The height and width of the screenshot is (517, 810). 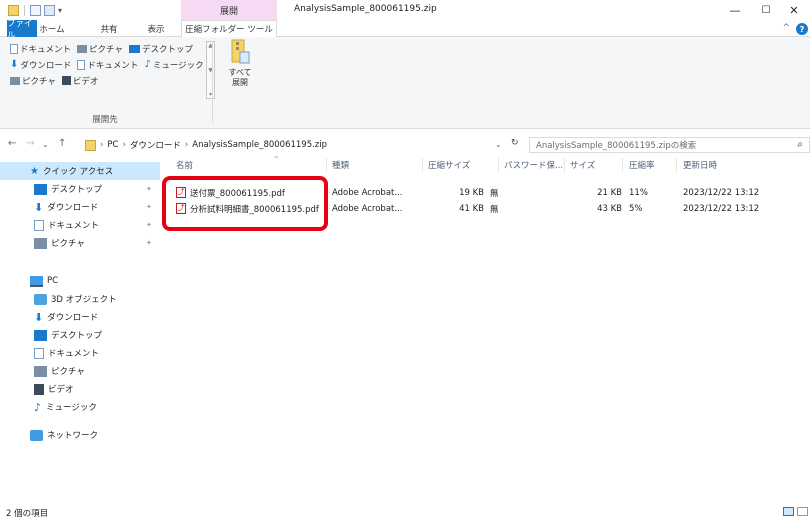 I want to click on destination-pictures-2: ピクチャ, so click(x=33, y=81).